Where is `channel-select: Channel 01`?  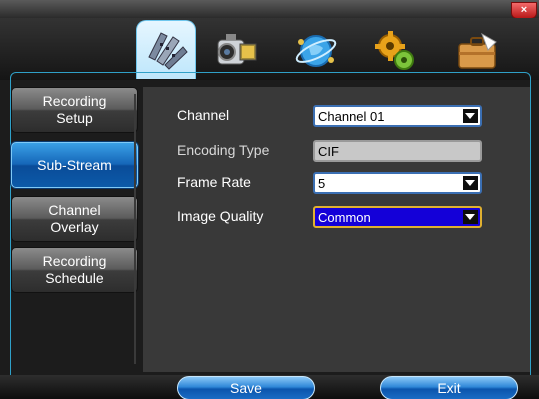
channel-select: Channel 01 is located at coordinates (397, 116).